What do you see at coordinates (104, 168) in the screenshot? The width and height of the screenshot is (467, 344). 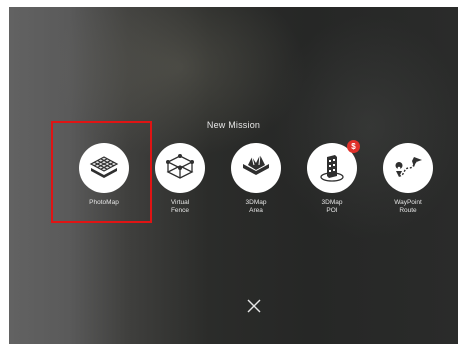 I see `photomap-icon` at bounding box center [104, 168].